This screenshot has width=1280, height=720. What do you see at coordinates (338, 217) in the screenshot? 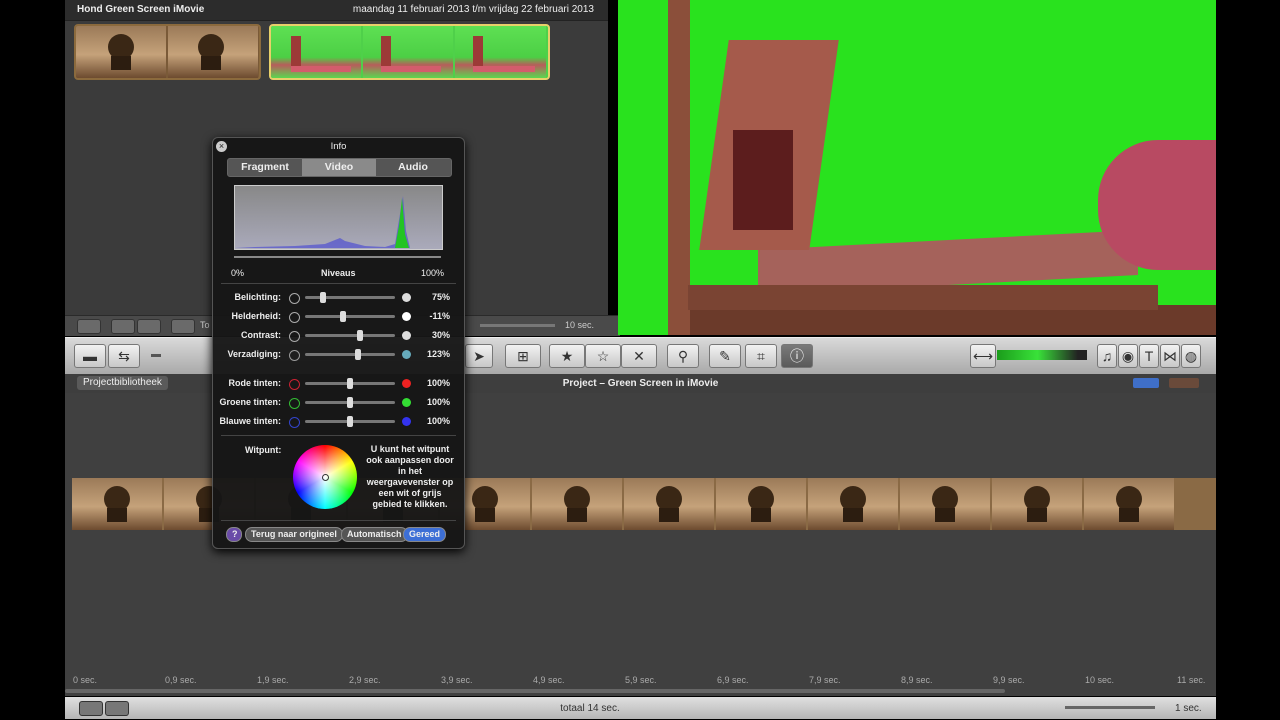
I see `levels-histogram` at bounding box center [338, 217].